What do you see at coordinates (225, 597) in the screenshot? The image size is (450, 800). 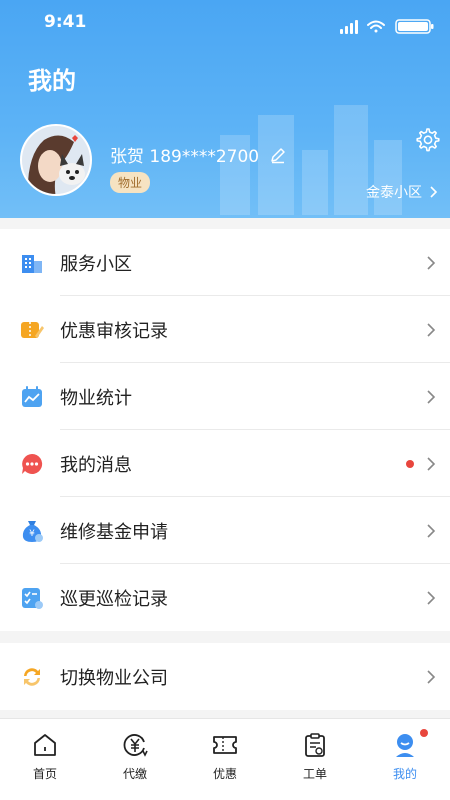 I see `menu-item-patrol-records: 巡更巡检记录` at bounding box center [225, 597].